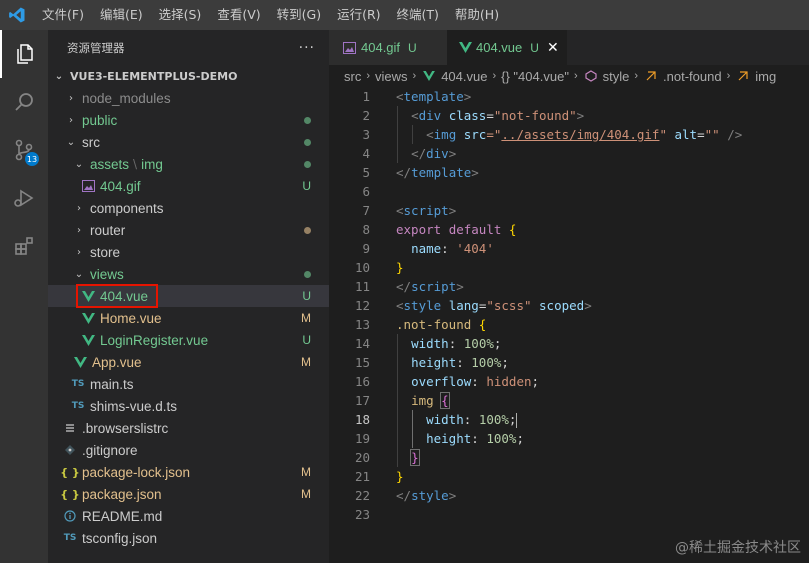 Image resolution: width=809 pixels, height=563 pixels. What do you see at coordinates (24, 296) in the screenshot?
I see `activity-bar: 13` at bounding box center [24, 296].